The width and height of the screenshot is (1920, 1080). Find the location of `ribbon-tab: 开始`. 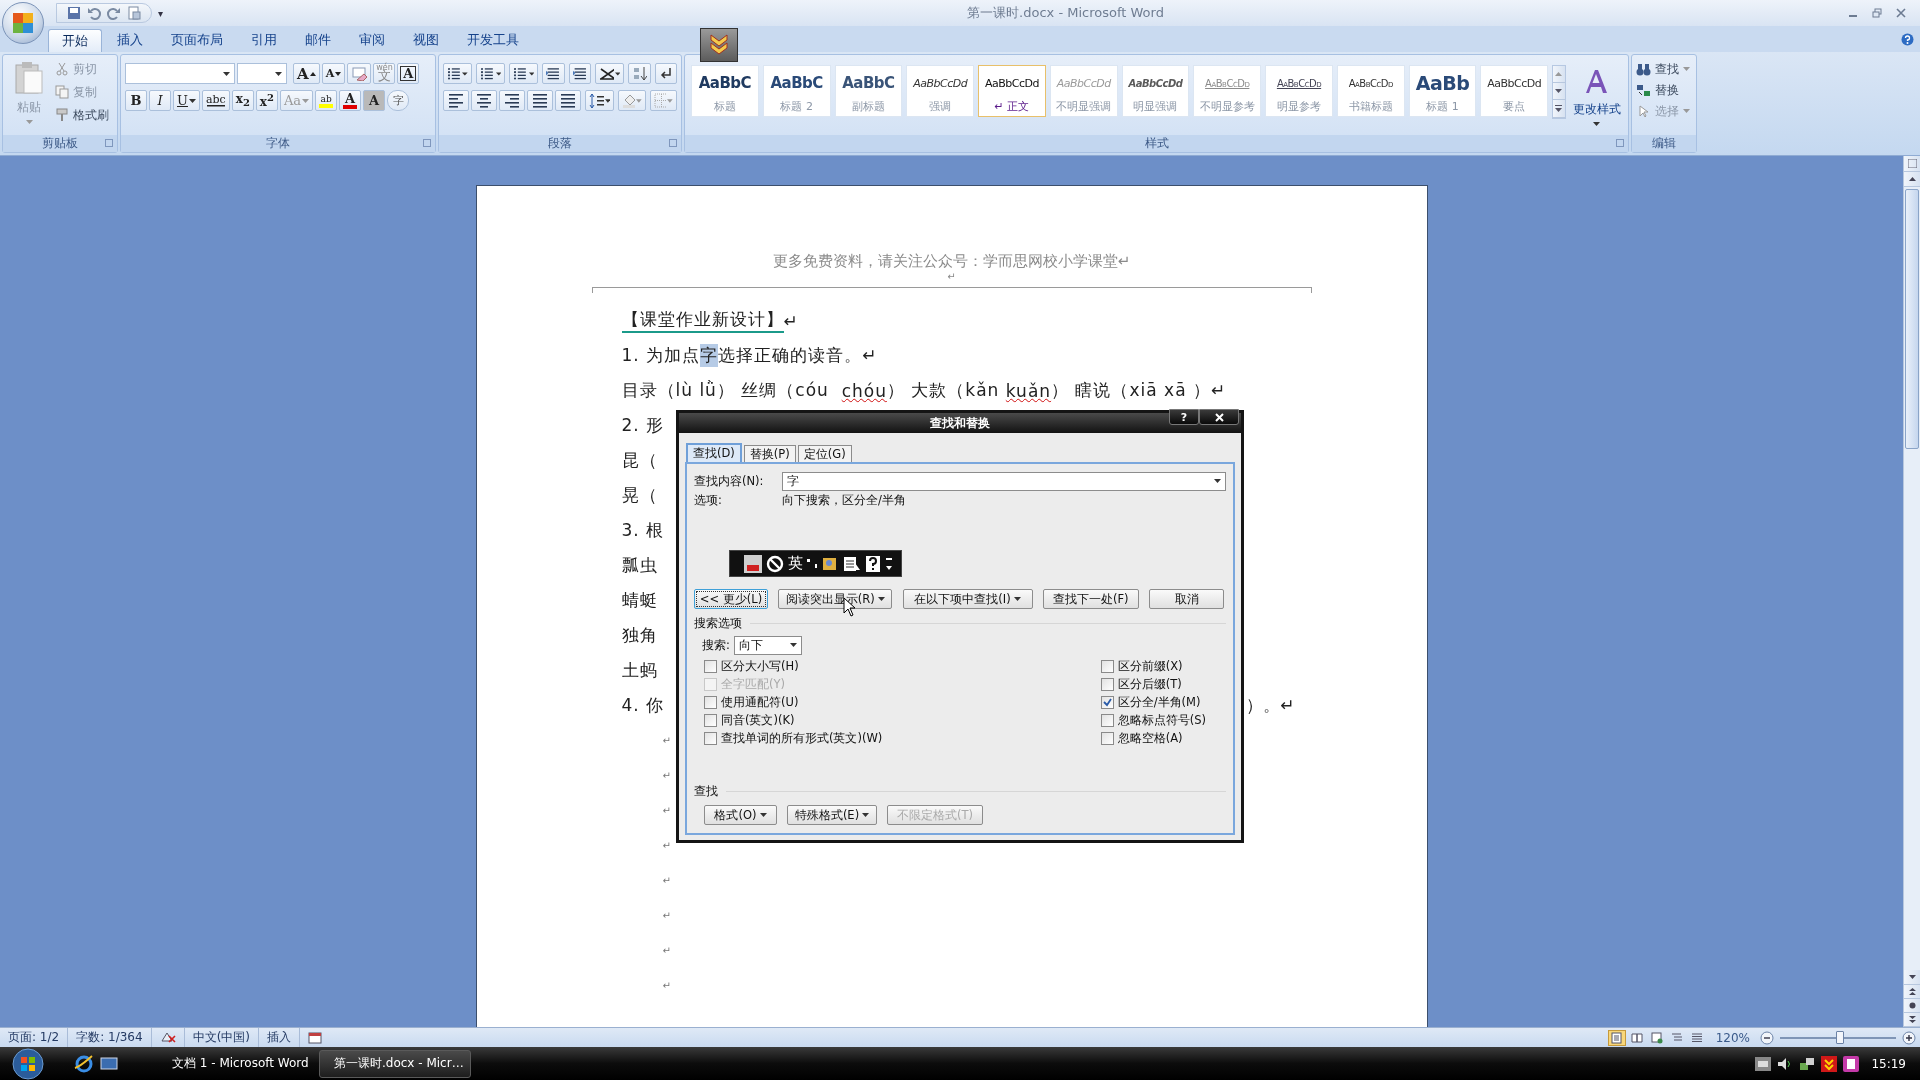

ribbon-tab: 开始 is located at coordinates (75, 40).